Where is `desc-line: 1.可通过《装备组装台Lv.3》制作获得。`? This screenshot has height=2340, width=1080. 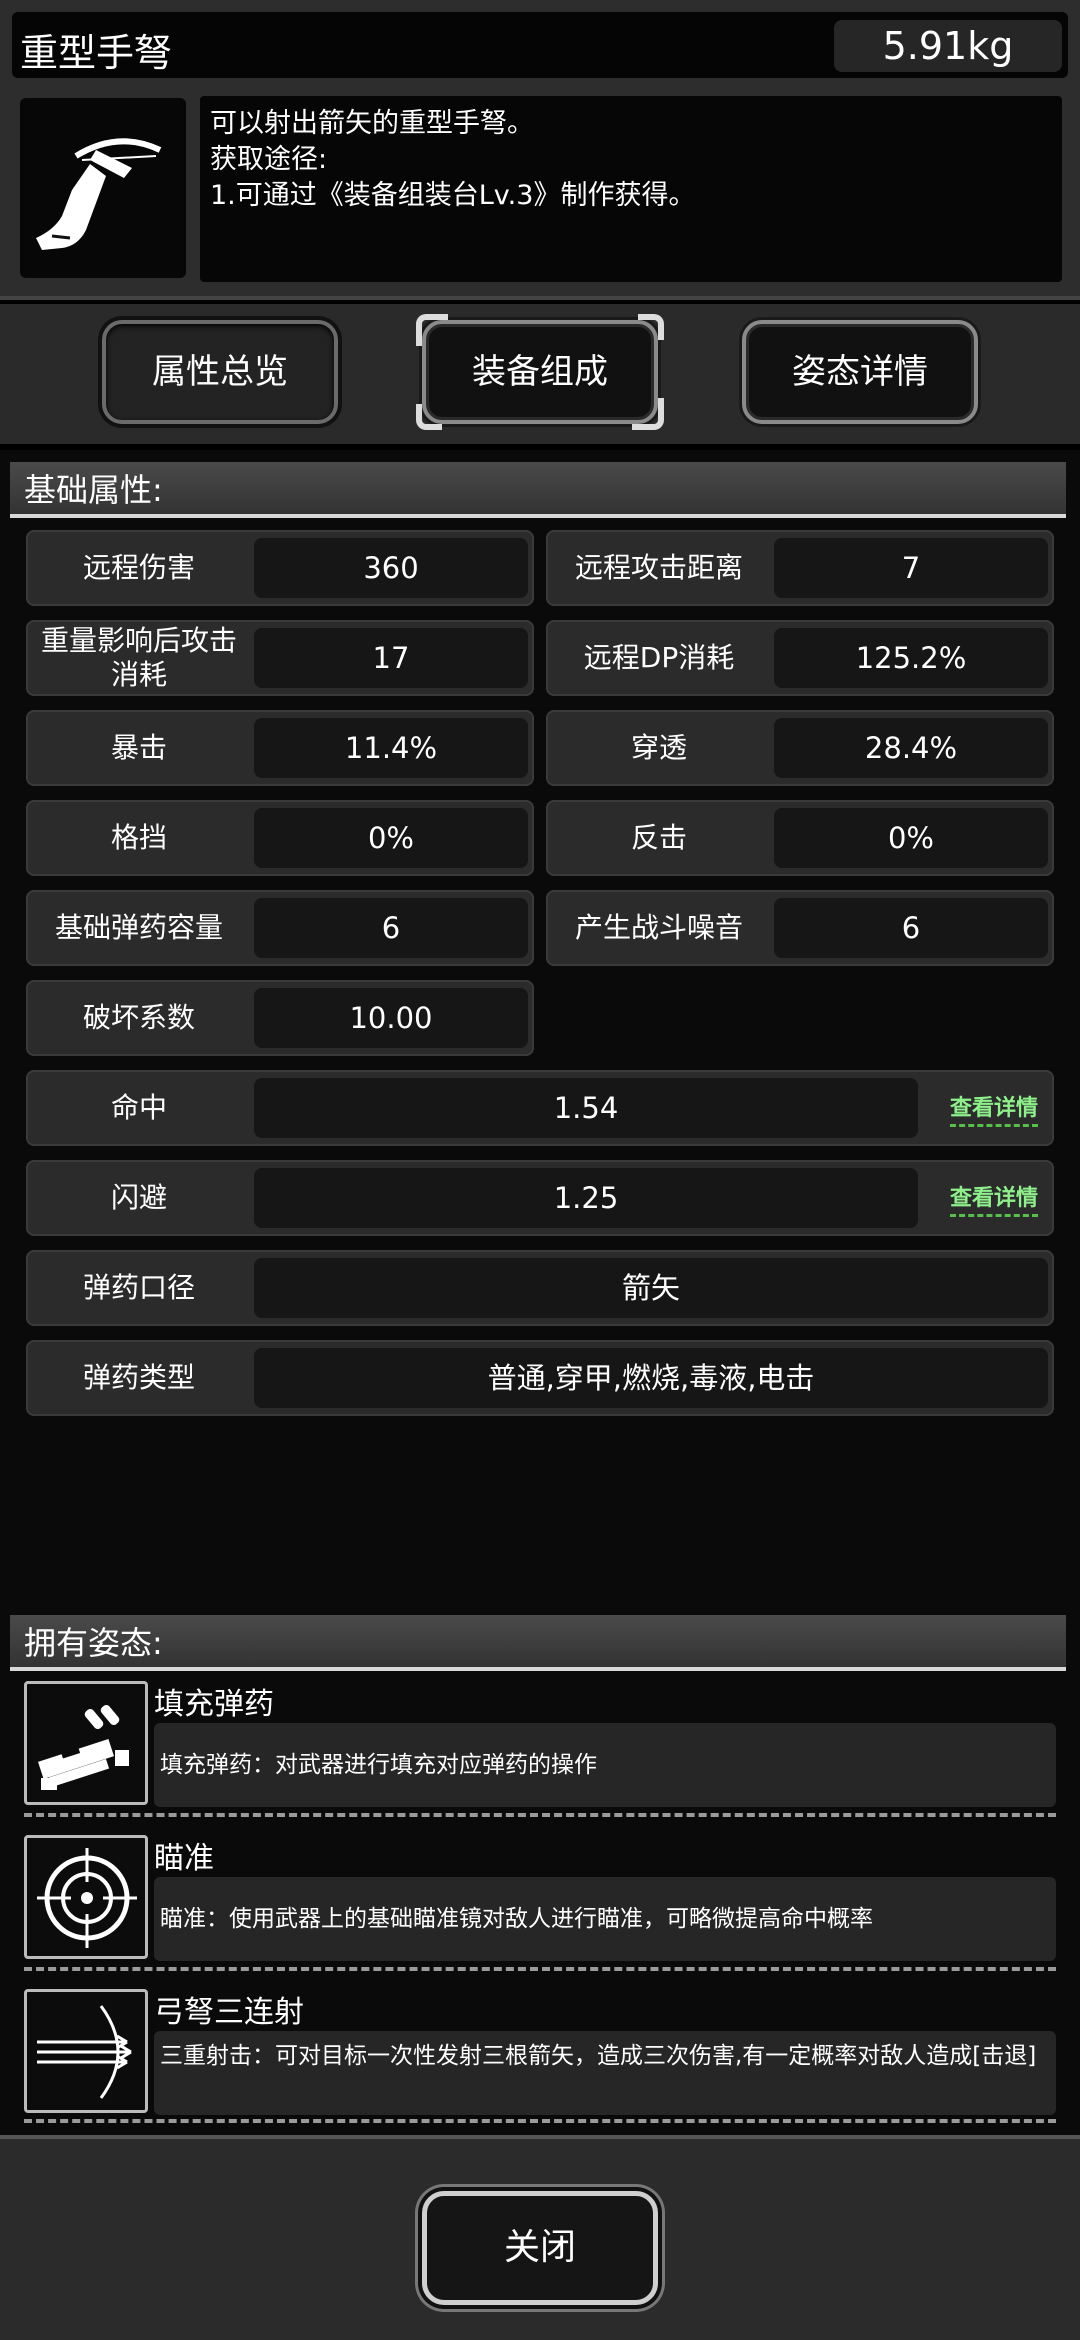 desc-line: 1.可通过《装备组装台Lv.3》制作获得。 is located at coordinates (453, 195).